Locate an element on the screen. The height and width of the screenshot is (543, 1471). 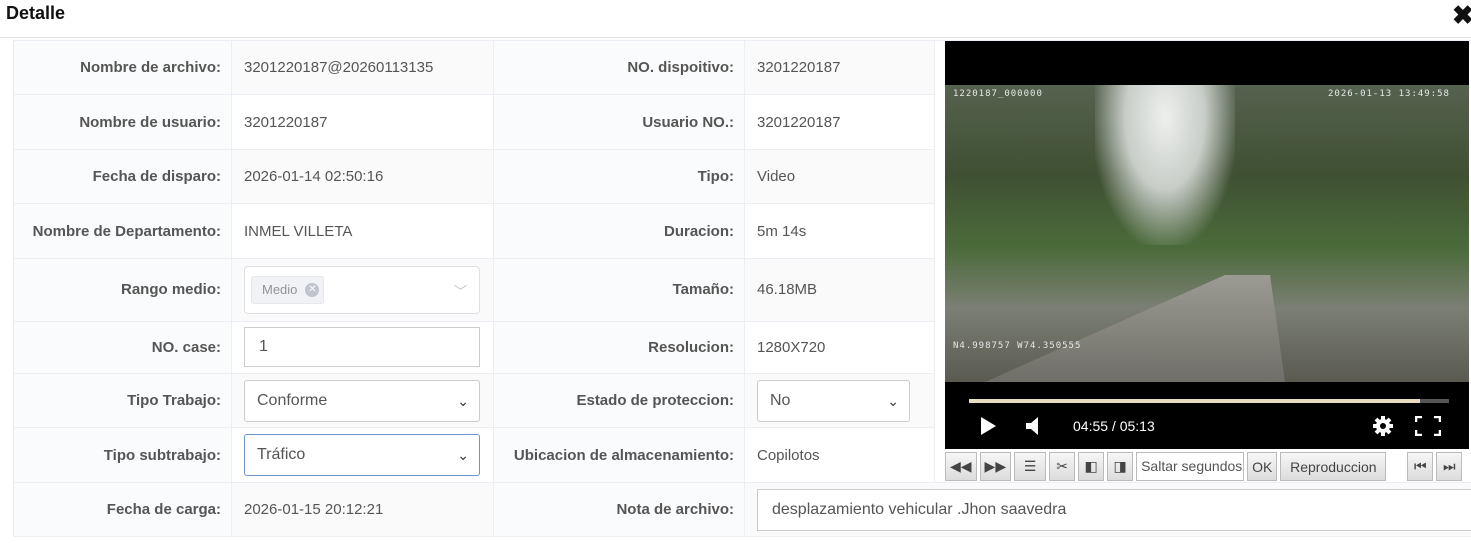
work-type-select: Conforme ⌄ is located at coordinates (362, 400).